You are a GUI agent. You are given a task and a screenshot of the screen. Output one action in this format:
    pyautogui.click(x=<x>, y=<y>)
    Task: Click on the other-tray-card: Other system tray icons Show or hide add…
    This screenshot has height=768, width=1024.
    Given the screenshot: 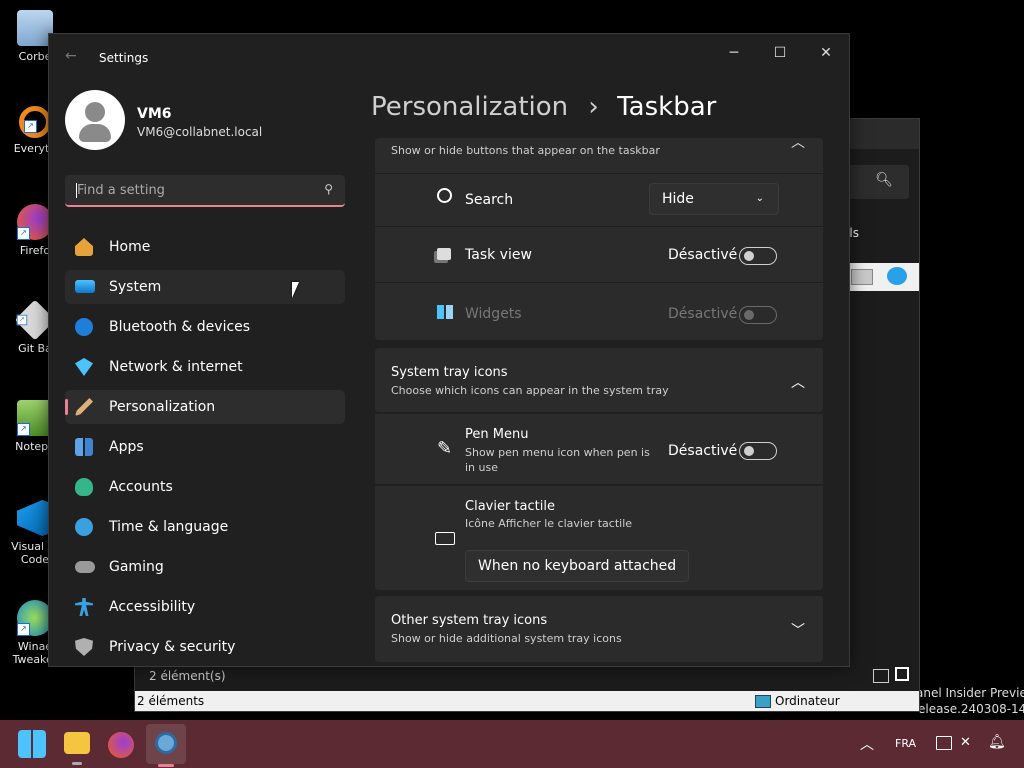 What is the action you would take?
    pyautogui.click(x=599, y=629)
    